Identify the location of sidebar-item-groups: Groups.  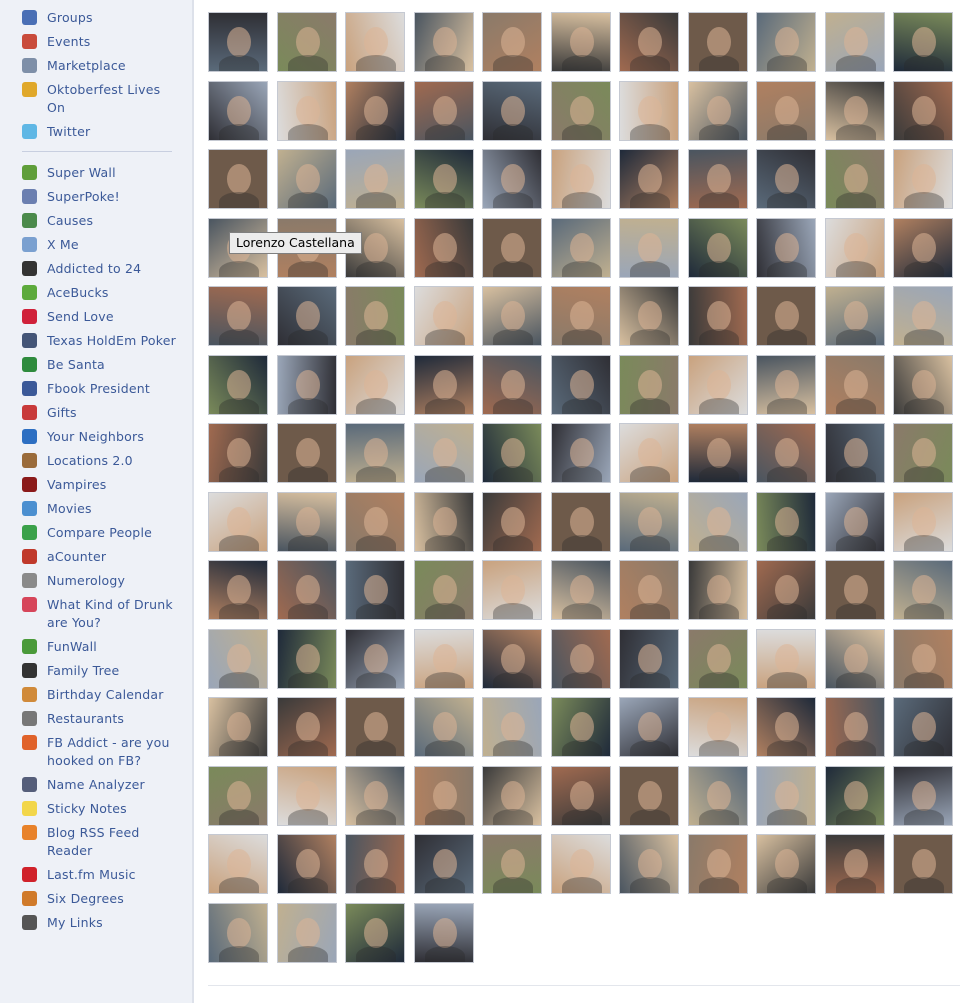
(102, 18).